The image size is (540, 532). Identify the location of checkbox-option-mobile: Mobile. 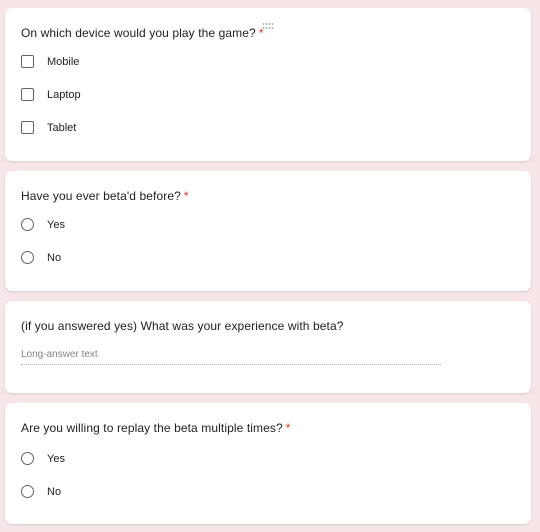
(50, 61).